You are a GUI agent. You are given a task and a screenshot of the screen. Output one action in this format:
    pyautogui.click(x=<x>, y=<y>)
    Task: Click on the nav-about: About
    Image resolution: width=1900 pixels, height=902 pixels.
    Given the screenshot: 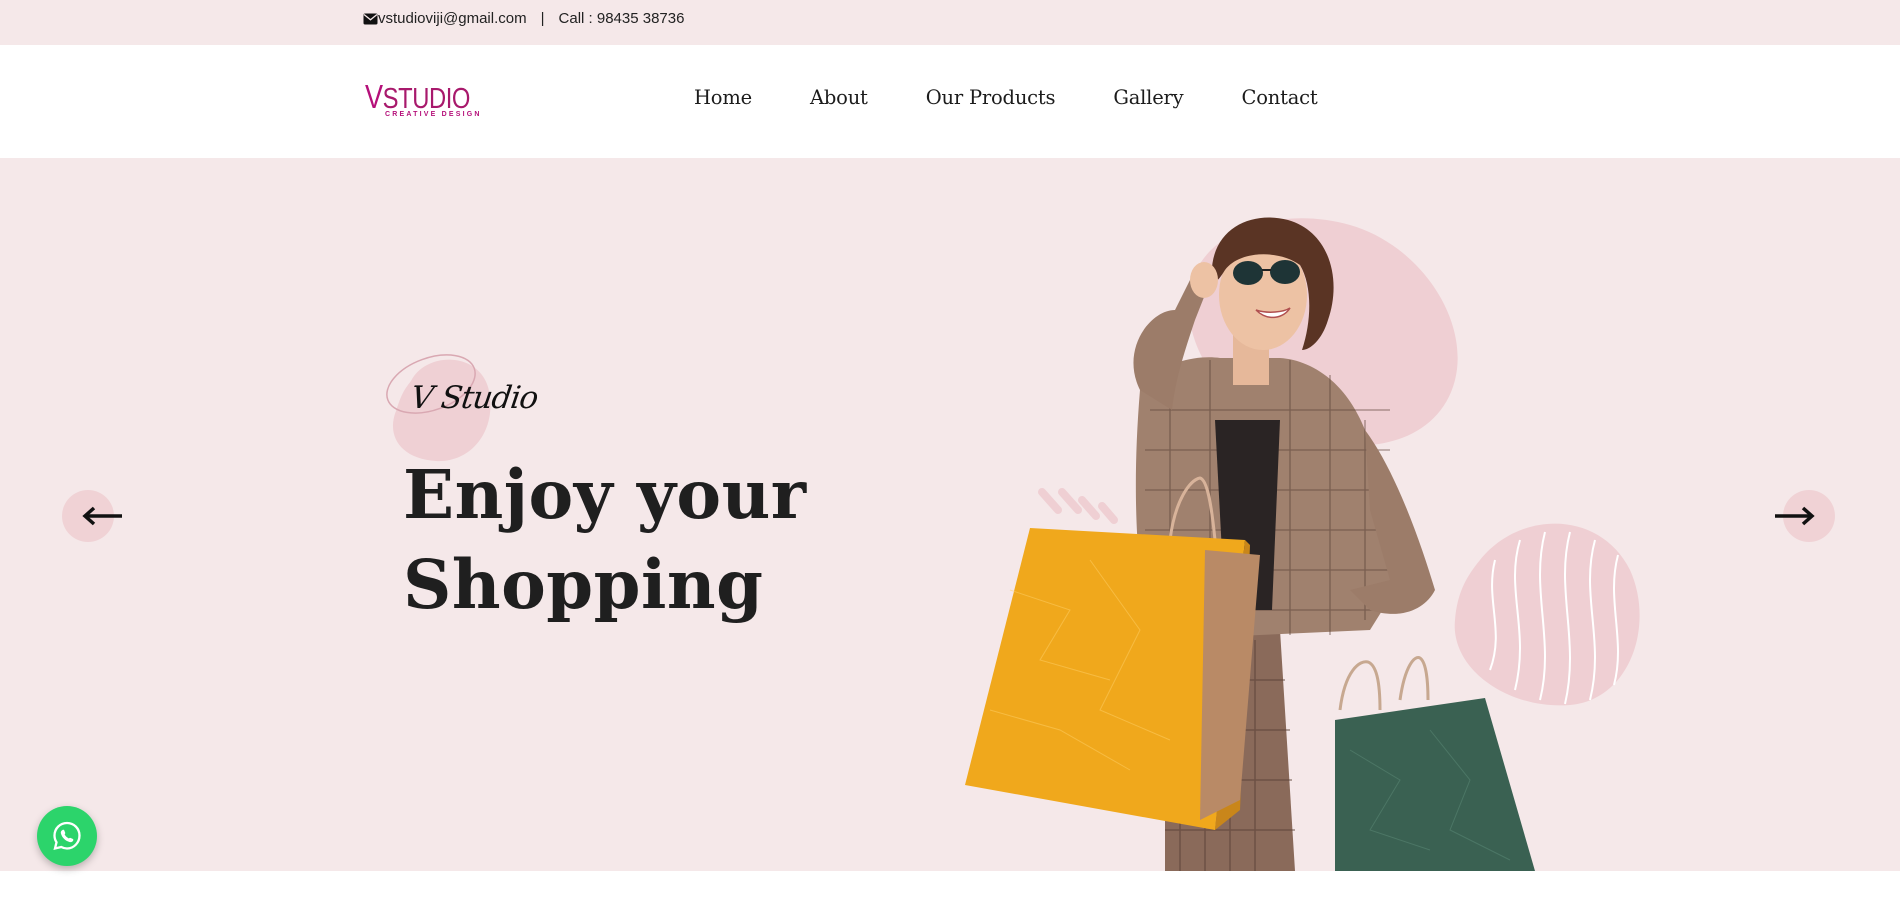 What is the action you would take?
    pyautogui.click(x=839, y=97)
    